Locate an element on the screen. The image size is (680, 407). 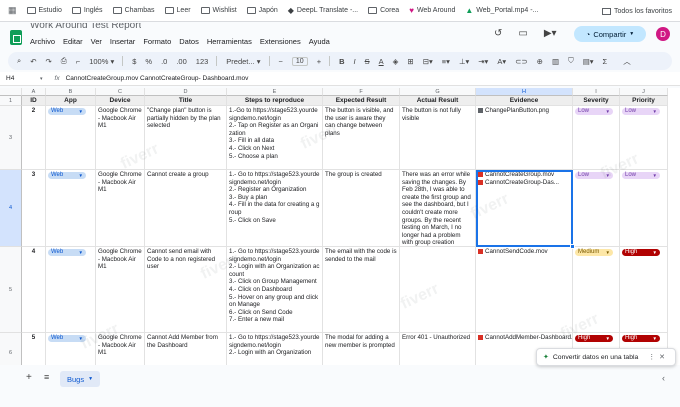
all-sheets-icon: ≡ is located at coordinates (46, 377).